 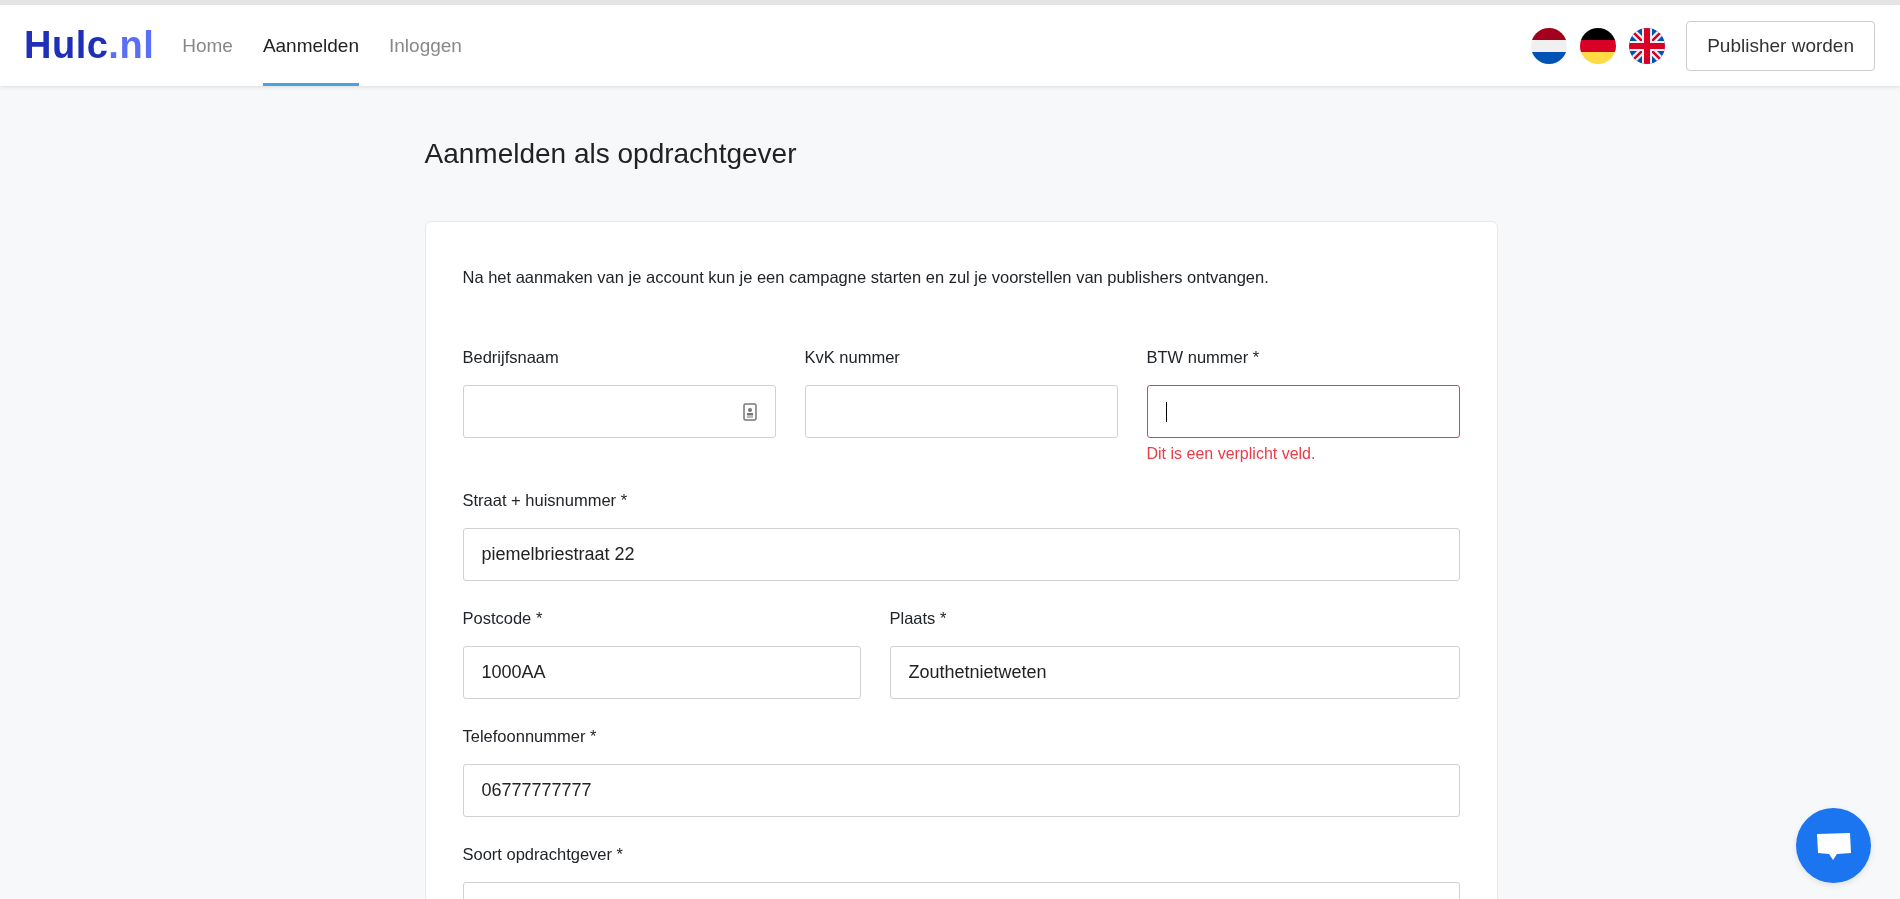 What do you see at coordinates (661, 672) in the screenshot?
I see `input-field: 1000AA` at bounding box center [661, 672].